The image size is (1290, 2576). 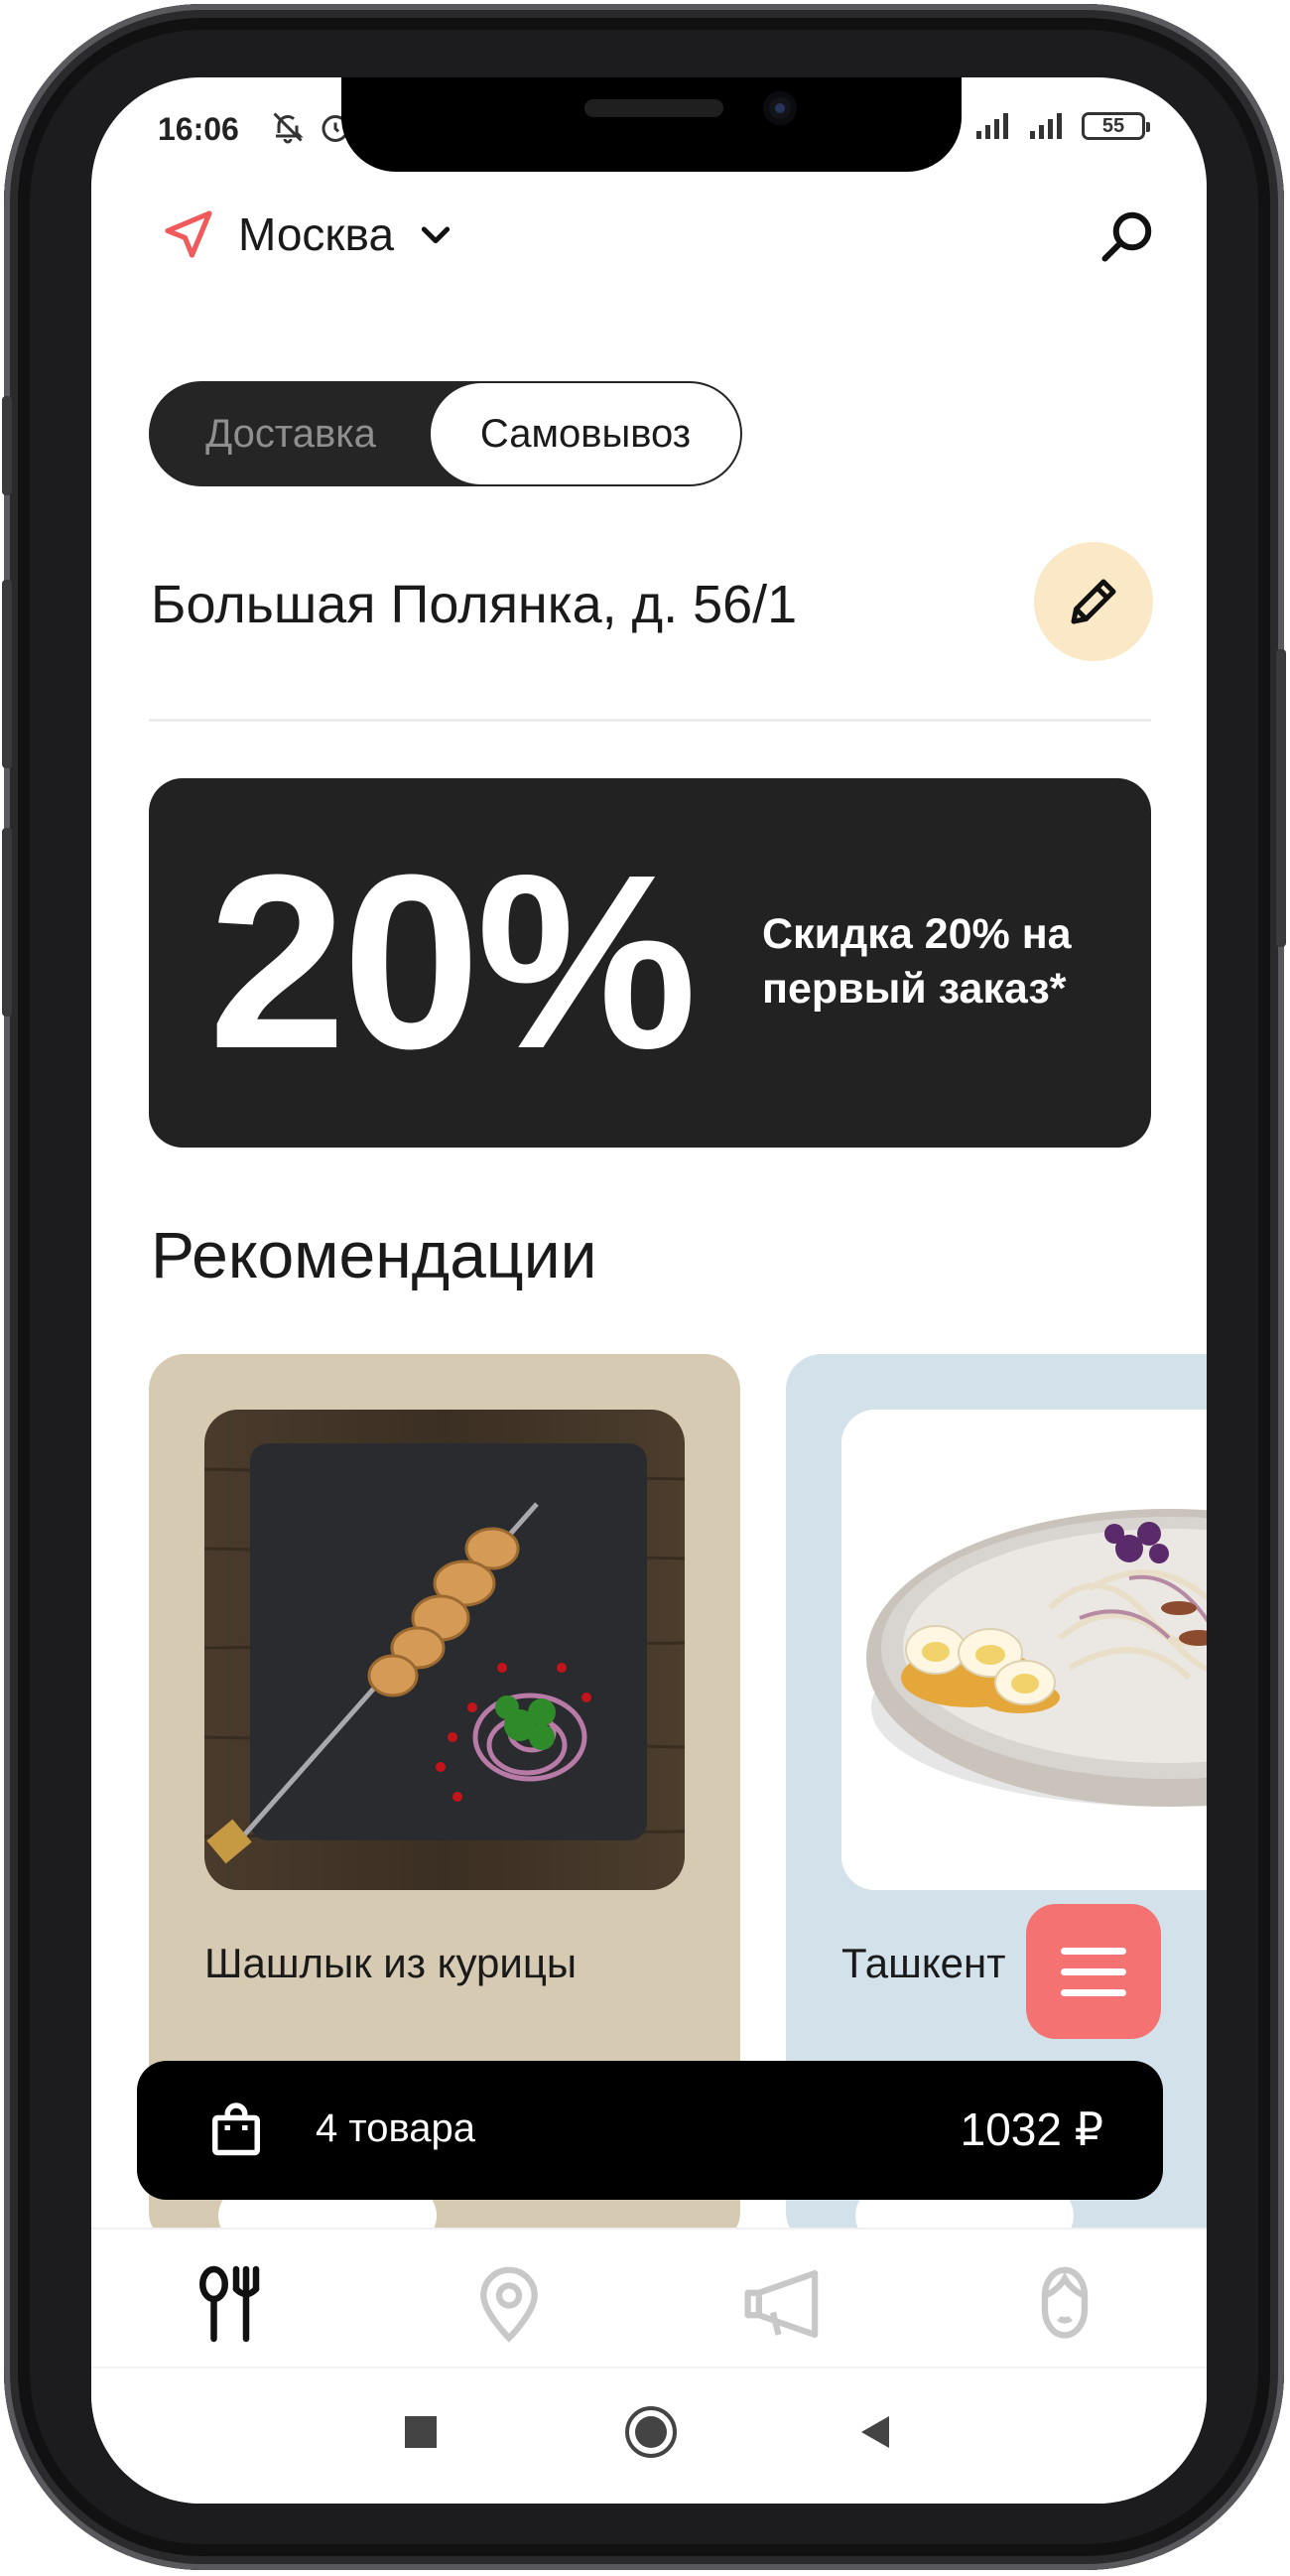 I want to click on city-selector: Москва, so click(x=308, y=234).